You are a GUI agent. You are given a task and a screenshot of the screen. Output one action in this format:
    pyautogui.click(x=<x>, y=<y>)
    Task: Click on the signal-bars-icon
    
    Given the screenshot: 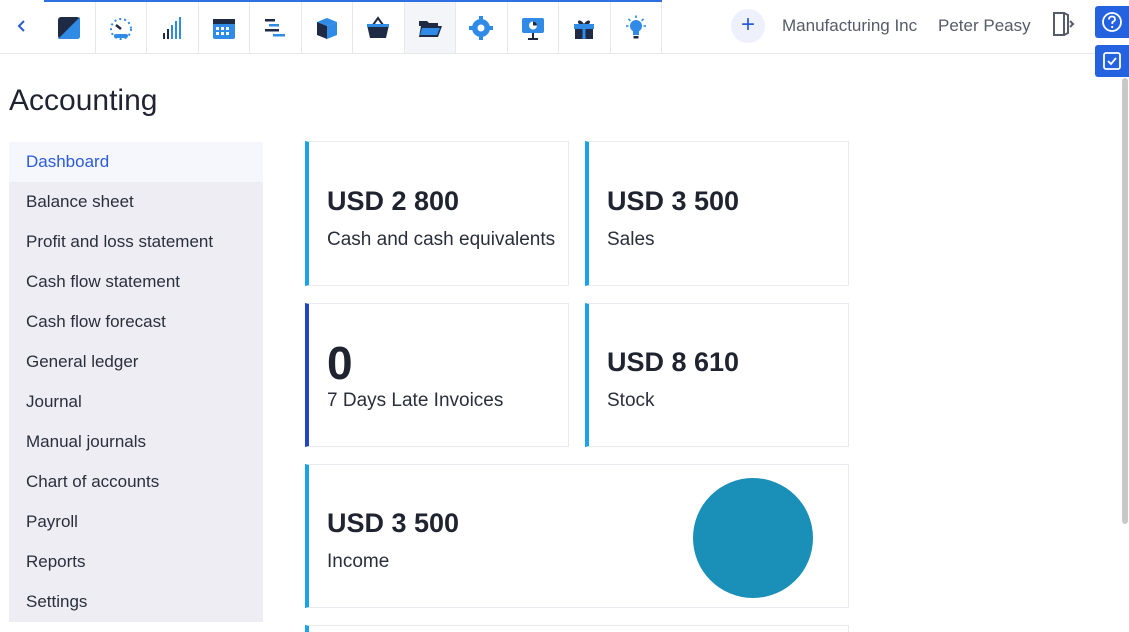 What is the action you would take?
    pyautogui.click(x=172, y=27)
    